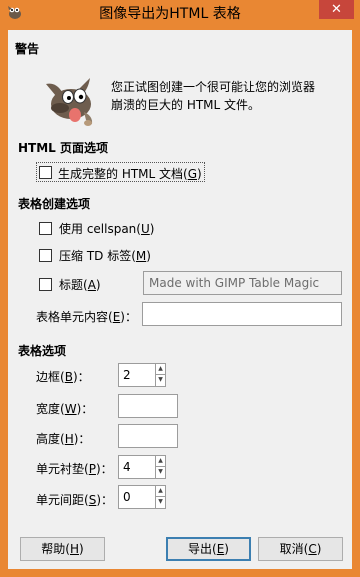 The width and height of the screenshot is (360, 577). What do you see at coordinates (54, 204) in the screenshot?
I see `table-creation-options-heading: 表格创建选项` at bounding box center [54, 204].